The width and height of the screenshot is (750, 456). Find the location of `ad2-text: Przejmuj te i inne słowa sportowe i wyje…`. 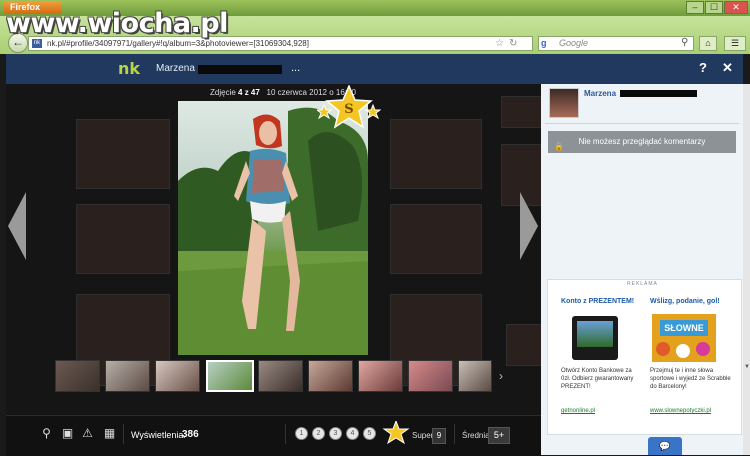

ad2-text: Przejmuj te i inne słowa sportowe i wyje… is located at coordinates (690, 379).